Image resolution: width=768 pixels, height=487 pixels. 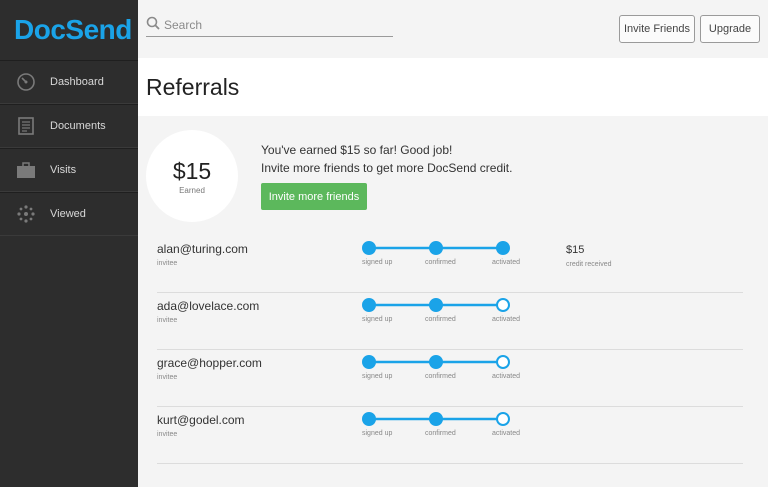 I want to click on referral-email: kurt@godel.com, so click(x=201, y=420).